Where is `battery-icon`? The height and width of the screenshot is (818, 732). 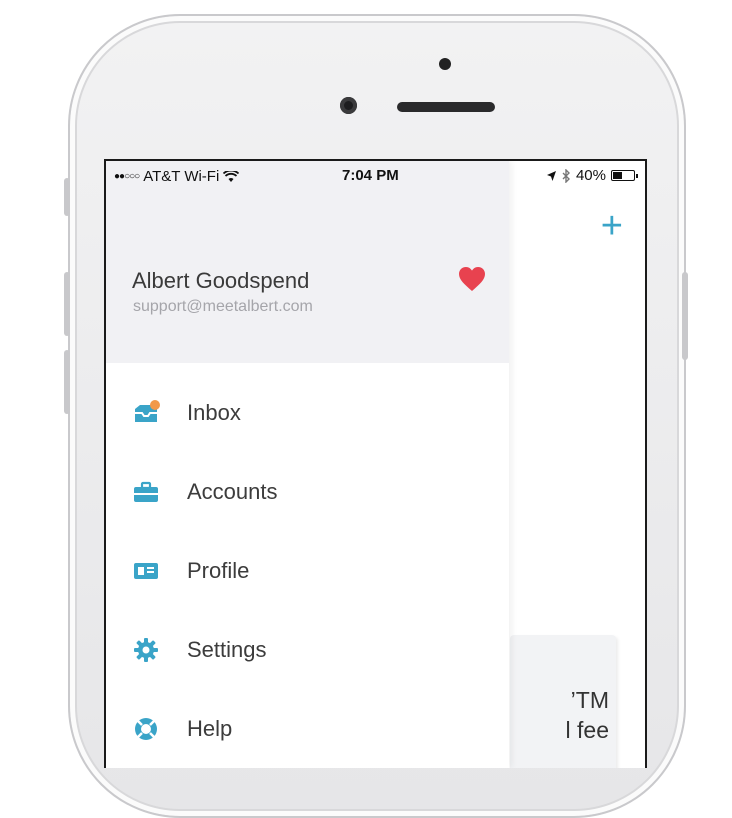 battery-icon is located at coordinates (624, 175).